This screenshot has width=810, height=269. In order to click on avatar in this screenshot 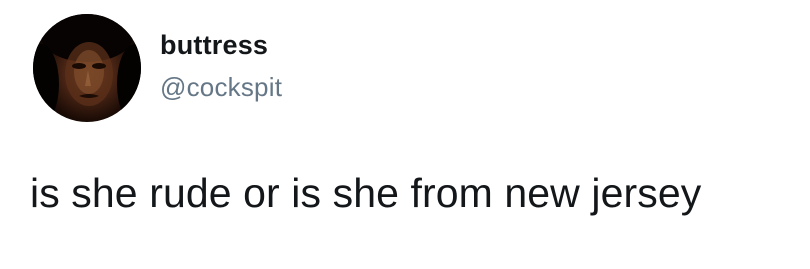, I will do `click(87, 68)`.